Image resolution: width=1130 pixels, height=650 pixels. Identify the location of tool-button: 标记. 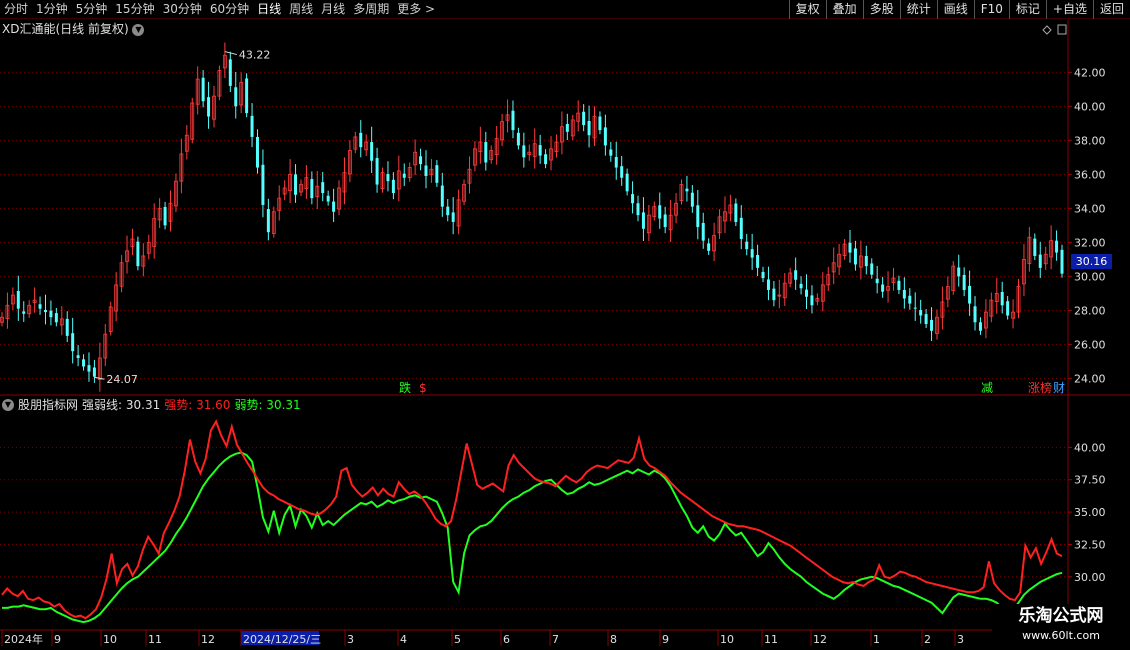
(1027, 9).